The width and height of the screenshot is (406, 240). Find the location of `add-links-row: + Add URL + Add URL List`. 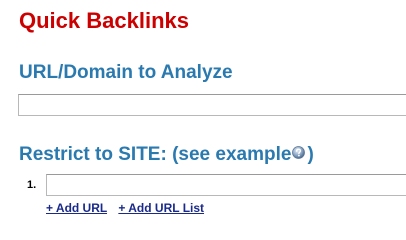

add-links-row: + Add URL + Add URL List is located at coordinates (125, 208).